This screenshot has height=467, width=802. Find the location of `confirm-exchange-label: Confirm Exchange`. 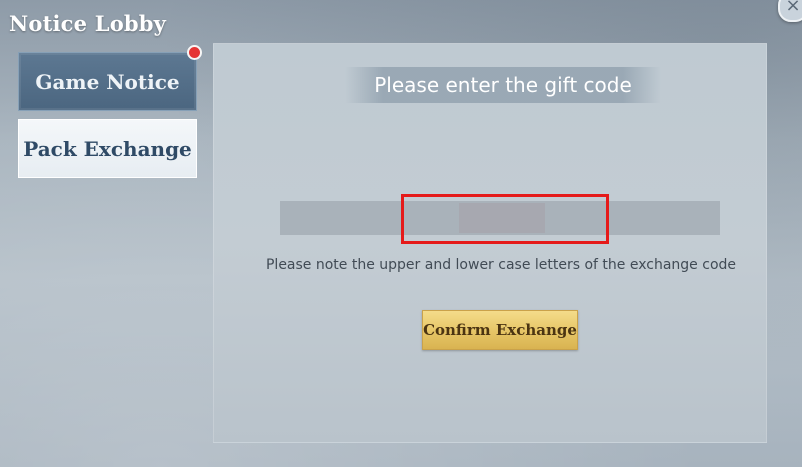

confirm-exchange-label: Confirm Exchange is located at coordinates (500, 330).